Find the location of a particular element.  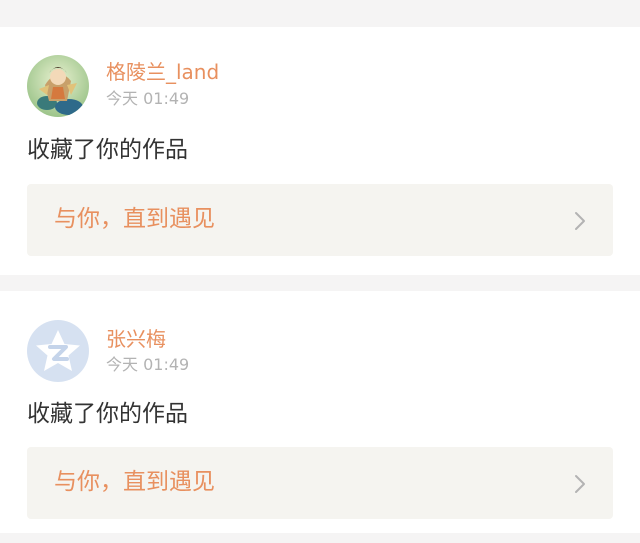

qzone-default-avatar-icon is located at coordinates (58, 351).